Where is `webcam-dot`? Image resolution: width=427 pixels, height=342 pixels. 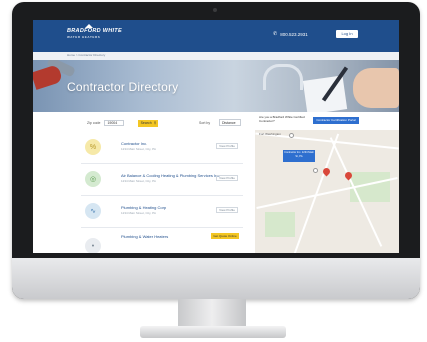
webcam-dot is located at coordinates (215, 10).